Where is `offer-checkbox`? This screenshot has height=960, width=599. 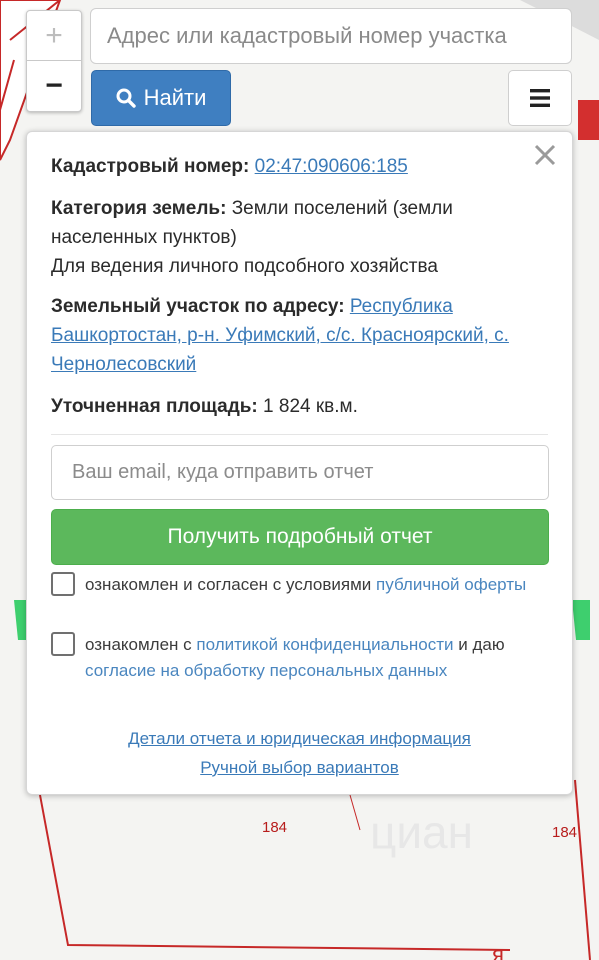 offer-checkbox is located at coordinates (63, 584).